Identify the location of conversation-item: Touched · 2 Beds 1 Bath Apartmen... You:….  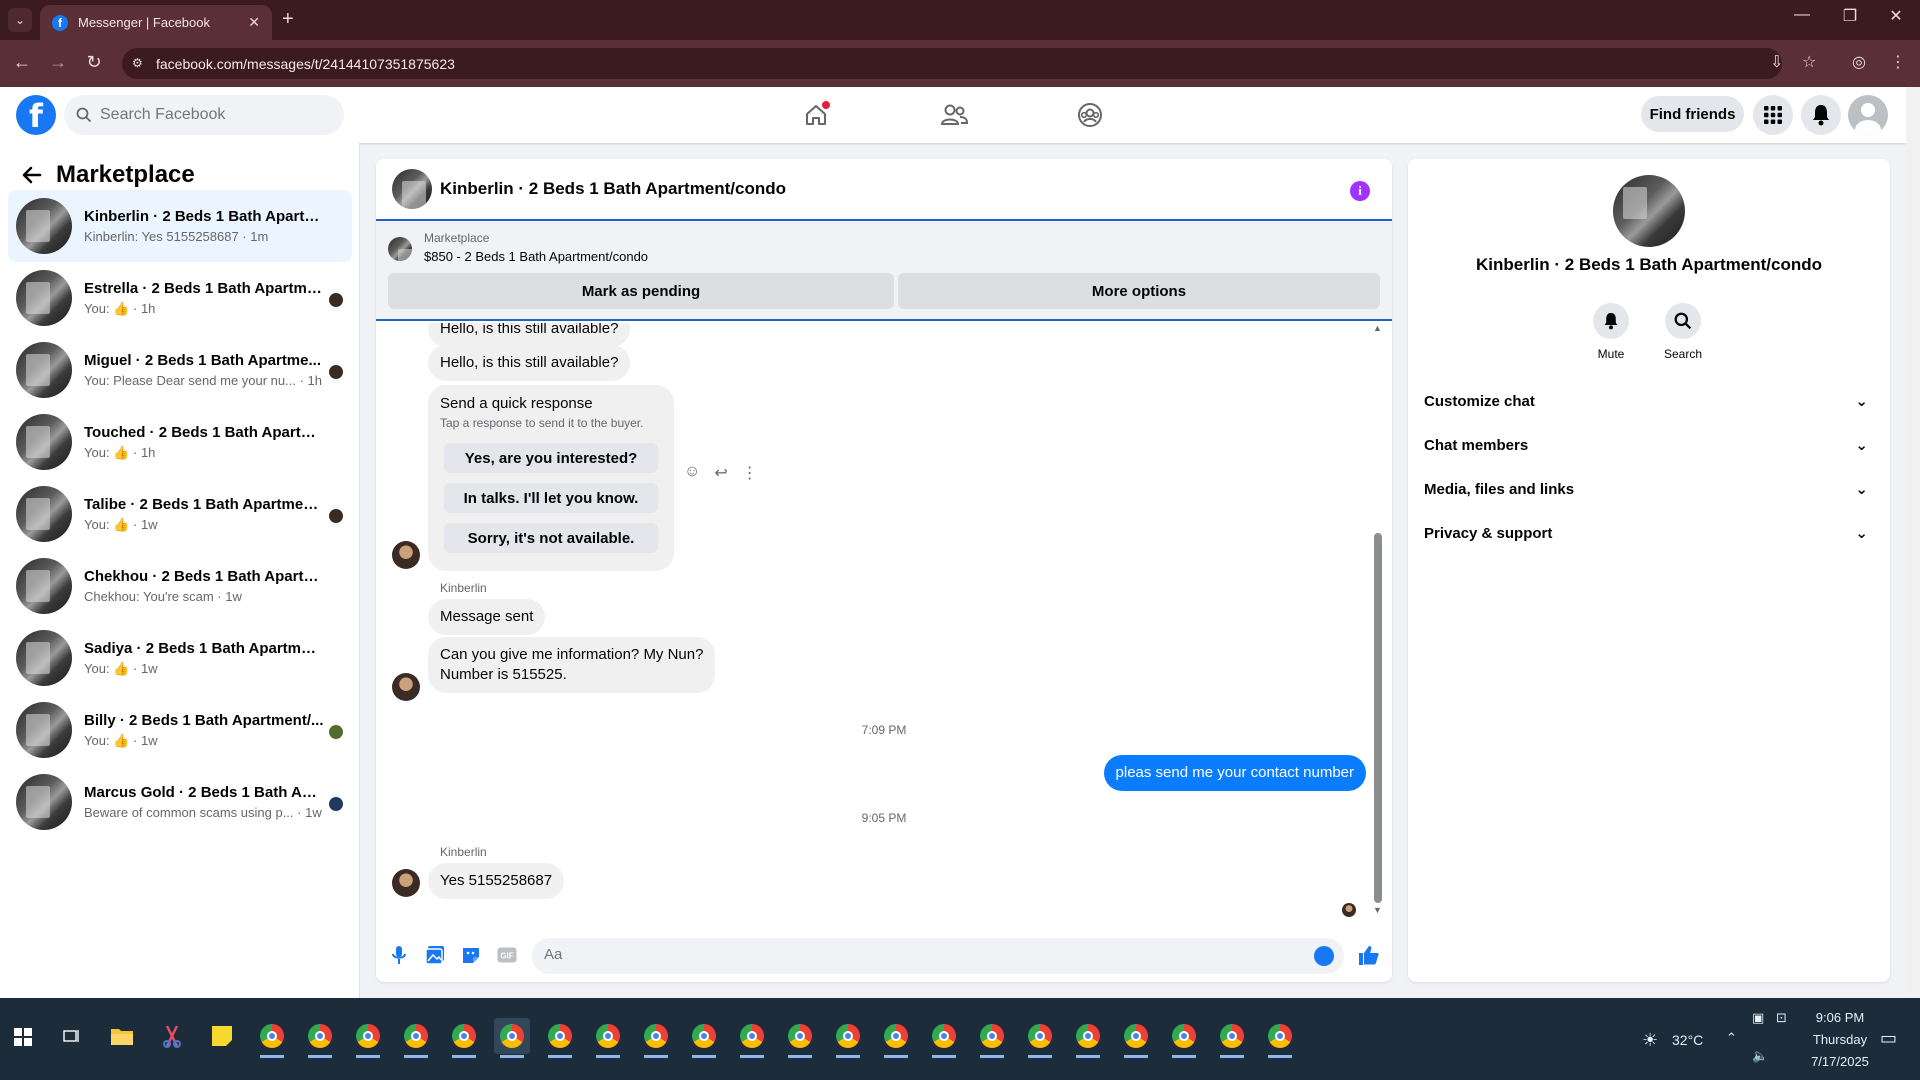
(180, 442).